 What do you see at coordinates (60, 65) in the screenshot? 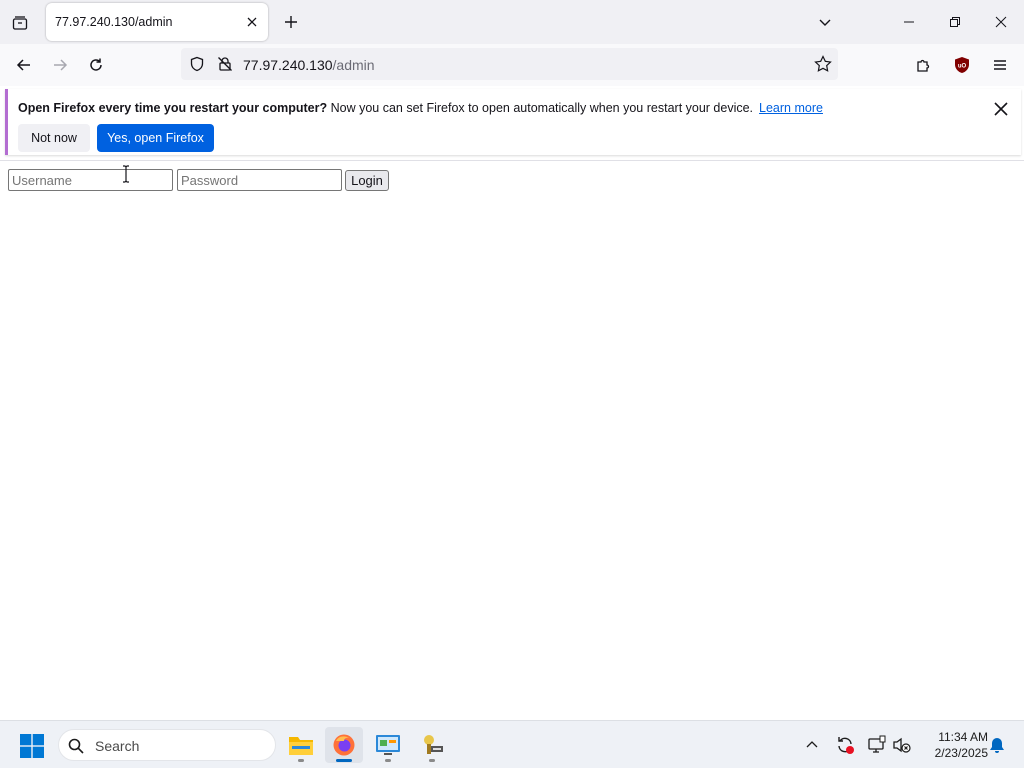
I see `forward-arrow-icon` at bounding box center [60, 65].